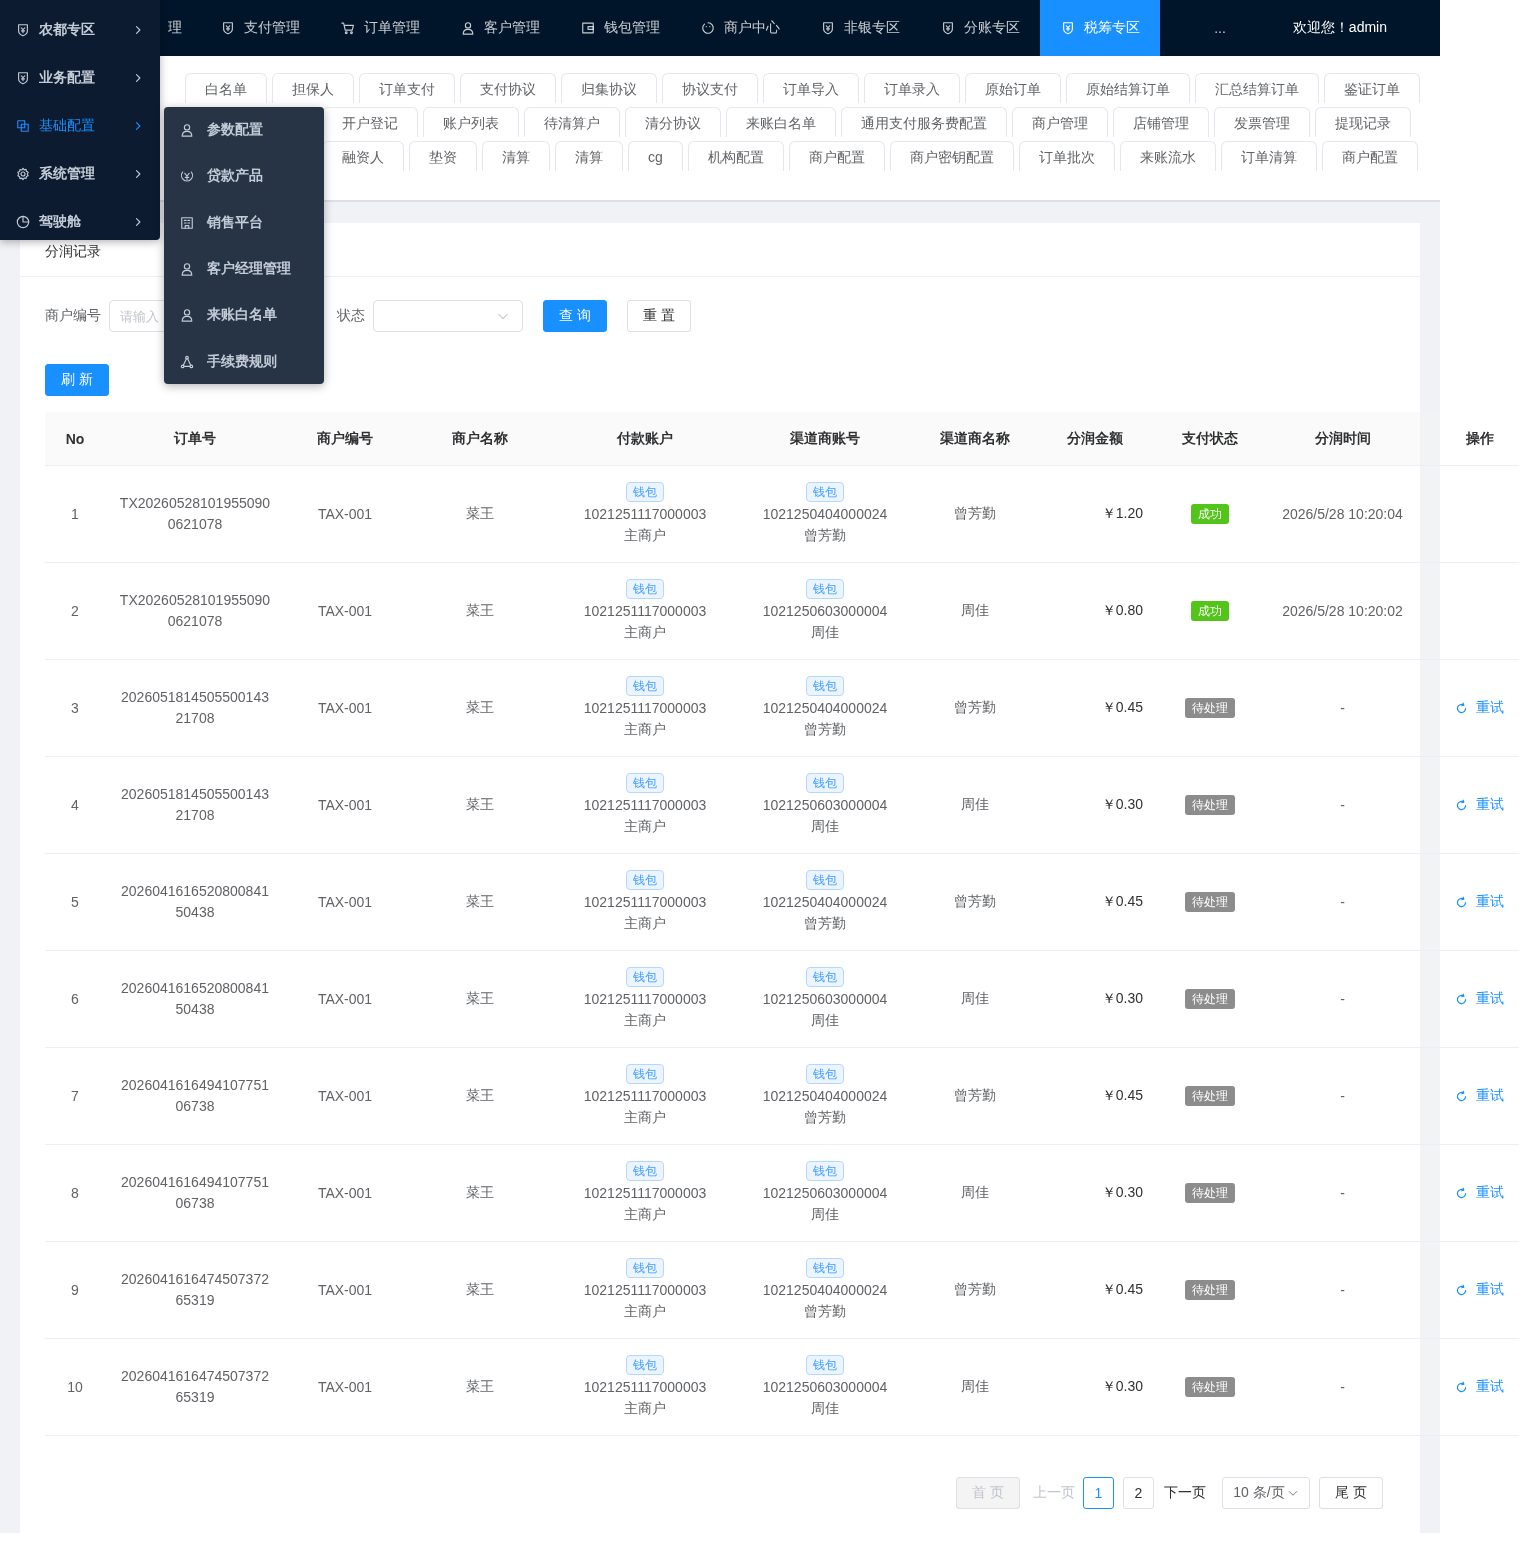 This screenshot has width=1529, height=1559. What do you see at coordinates (1351, 1493) in the screenshot?
I see `last-page-button: 尾页` at bounding box center [1351, 1493].